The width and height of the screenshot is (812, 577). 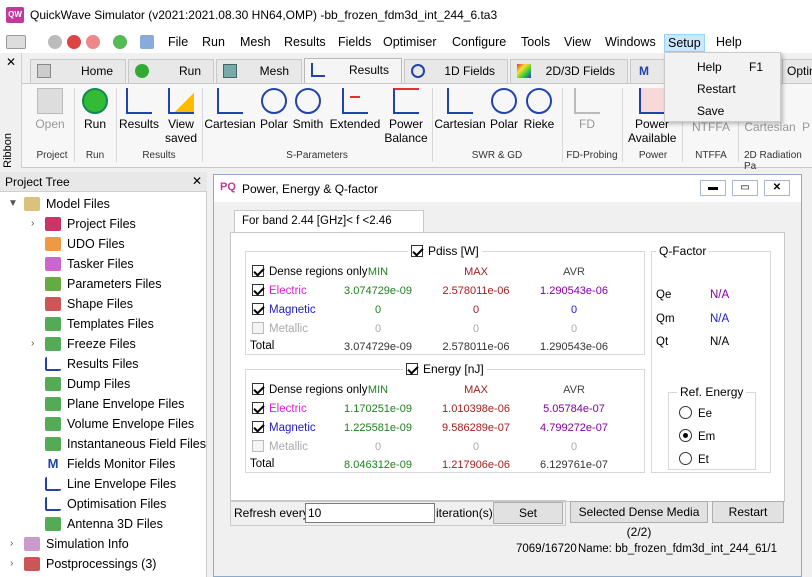 I want to click on tree-item-model-files: ▼ Model Files, so click(x=59, y=204).